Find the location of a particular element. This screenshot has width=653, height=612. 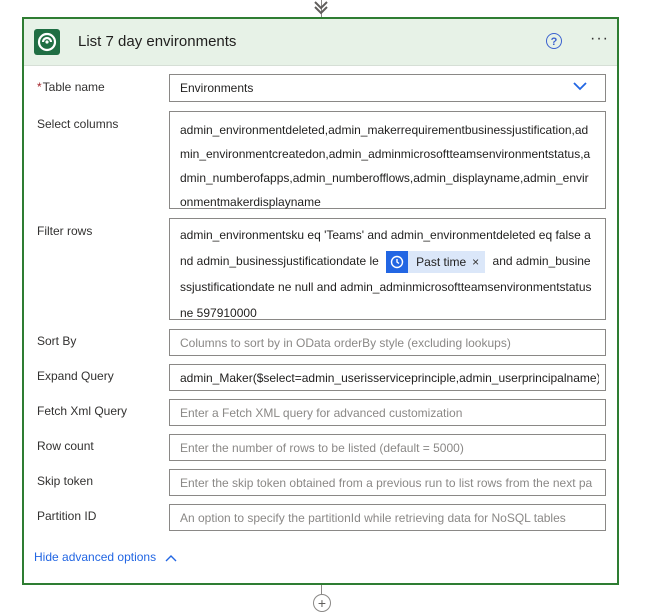

plus-icon: + is located at coordinates (322, 603).